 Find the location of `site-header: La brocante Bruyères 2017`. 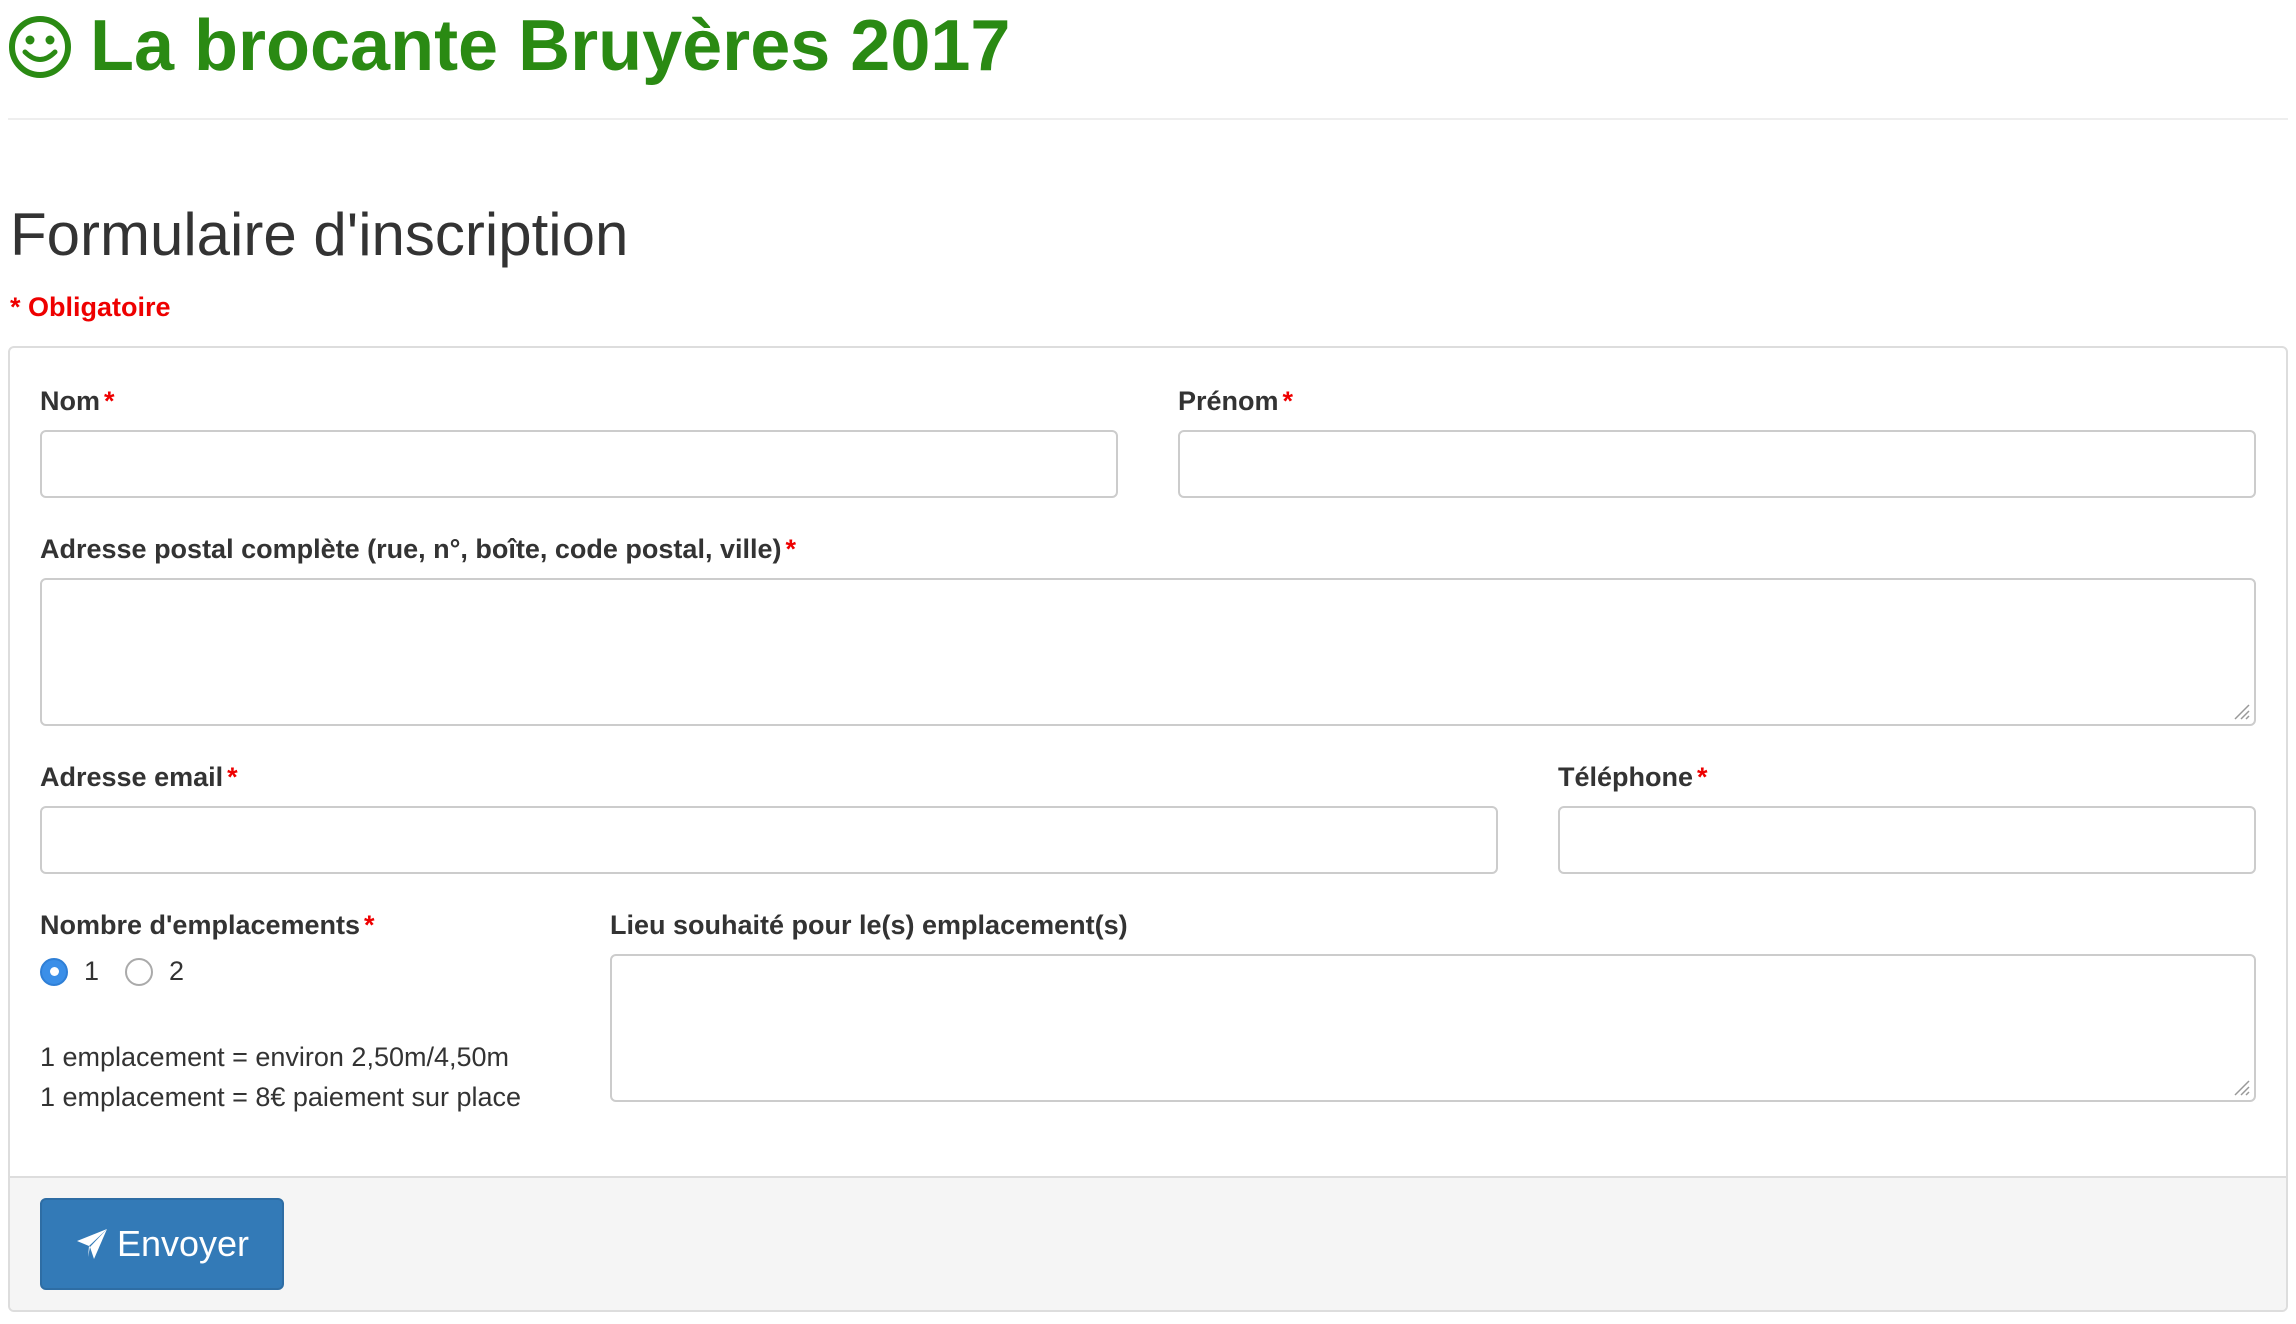

site-header: La brocante Bruyères 2017 is located at coordinates (1148, 60).